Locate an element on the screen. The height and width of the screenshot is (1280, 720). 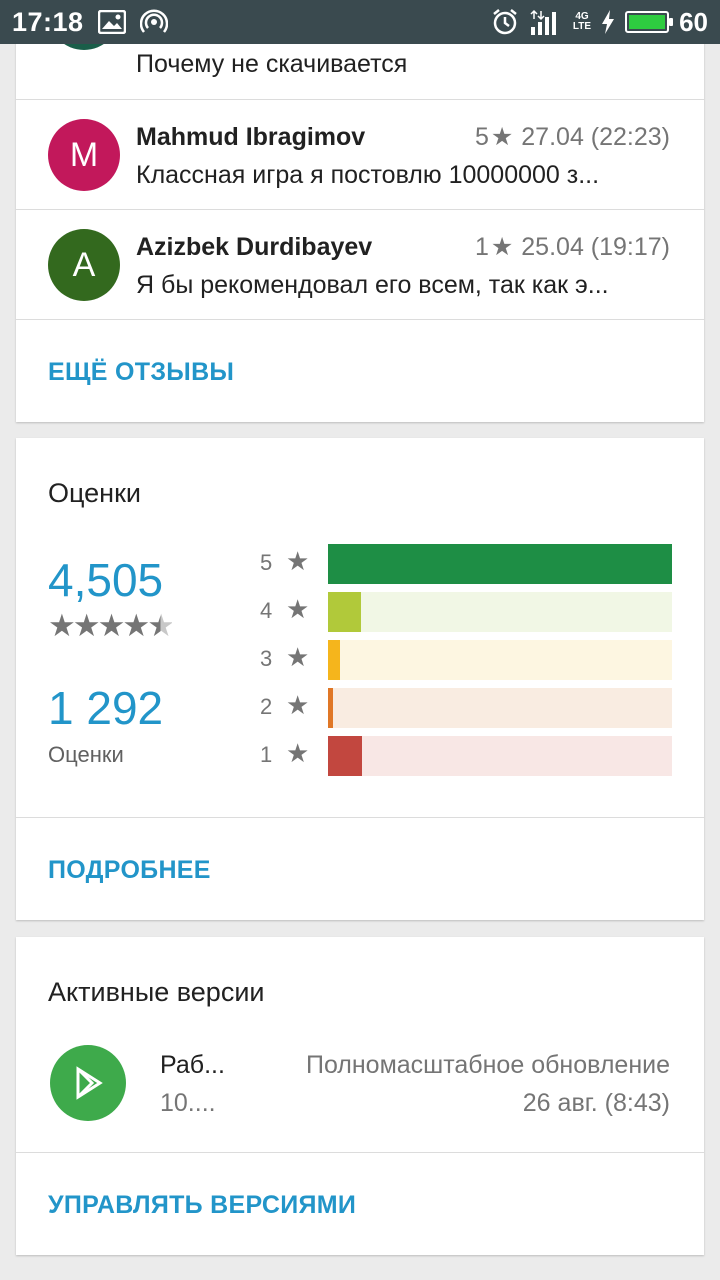
ratings-title: Оценки is located at coordinates (94, 493).